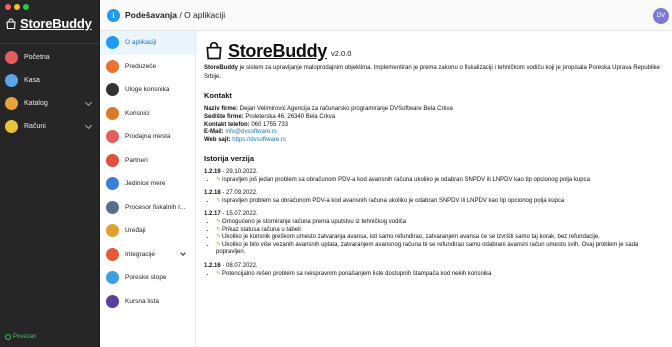 This screenshot has height=347, width=672. I want to click on info-icon: i, so click(113, 15).